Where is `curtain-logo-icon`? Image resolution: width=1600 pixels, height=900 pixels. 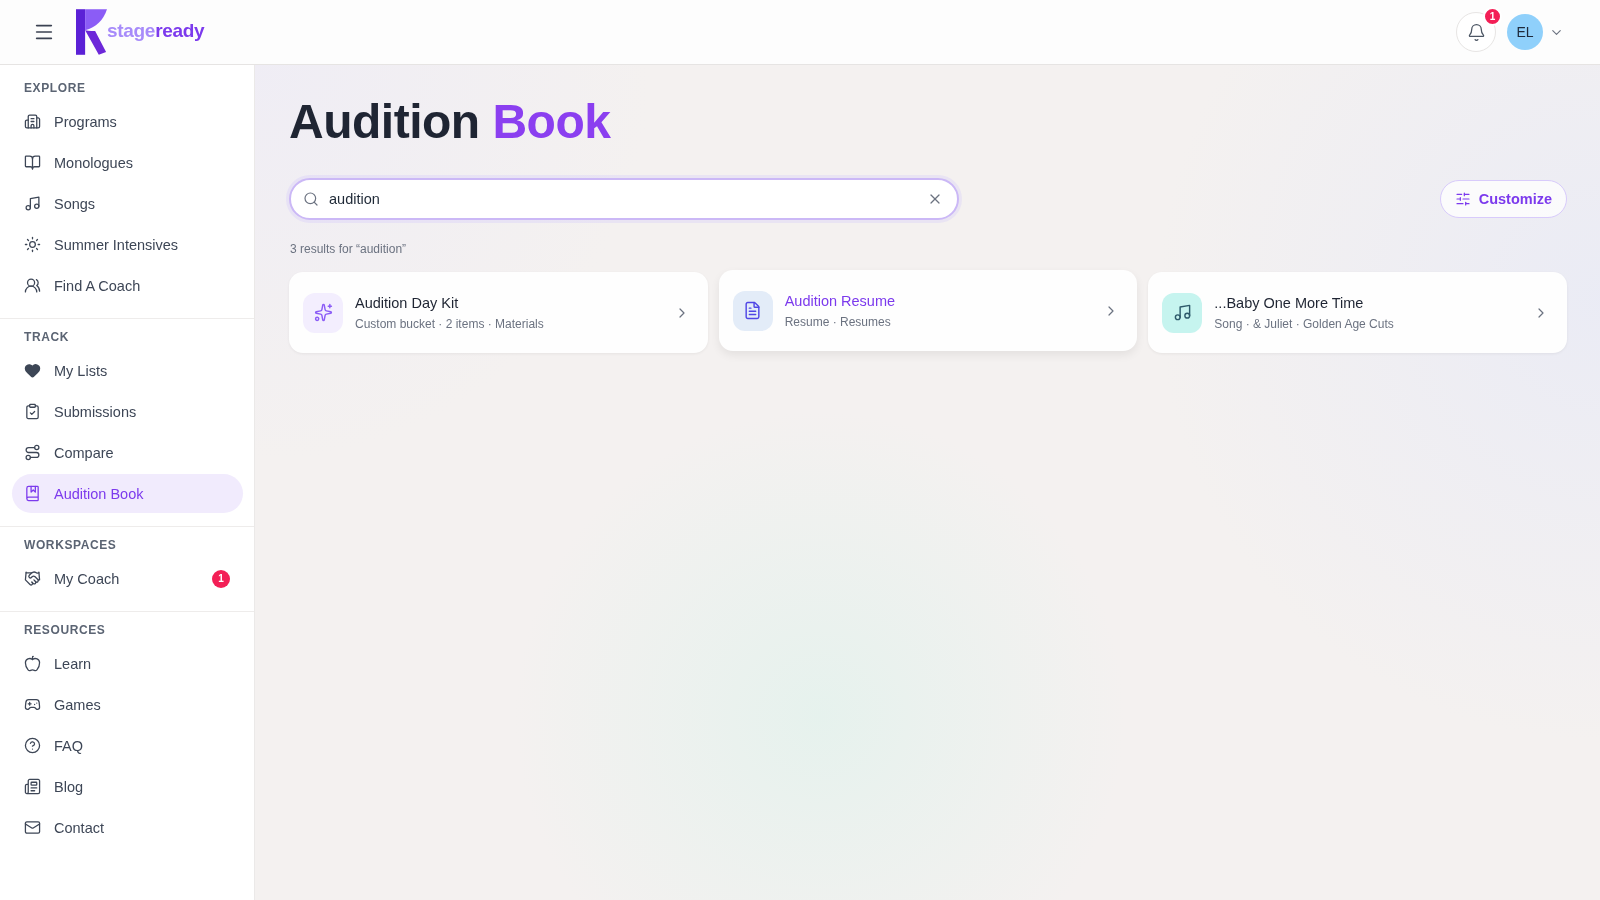 curtain-logo-icon is located at coordinates (91, 32).